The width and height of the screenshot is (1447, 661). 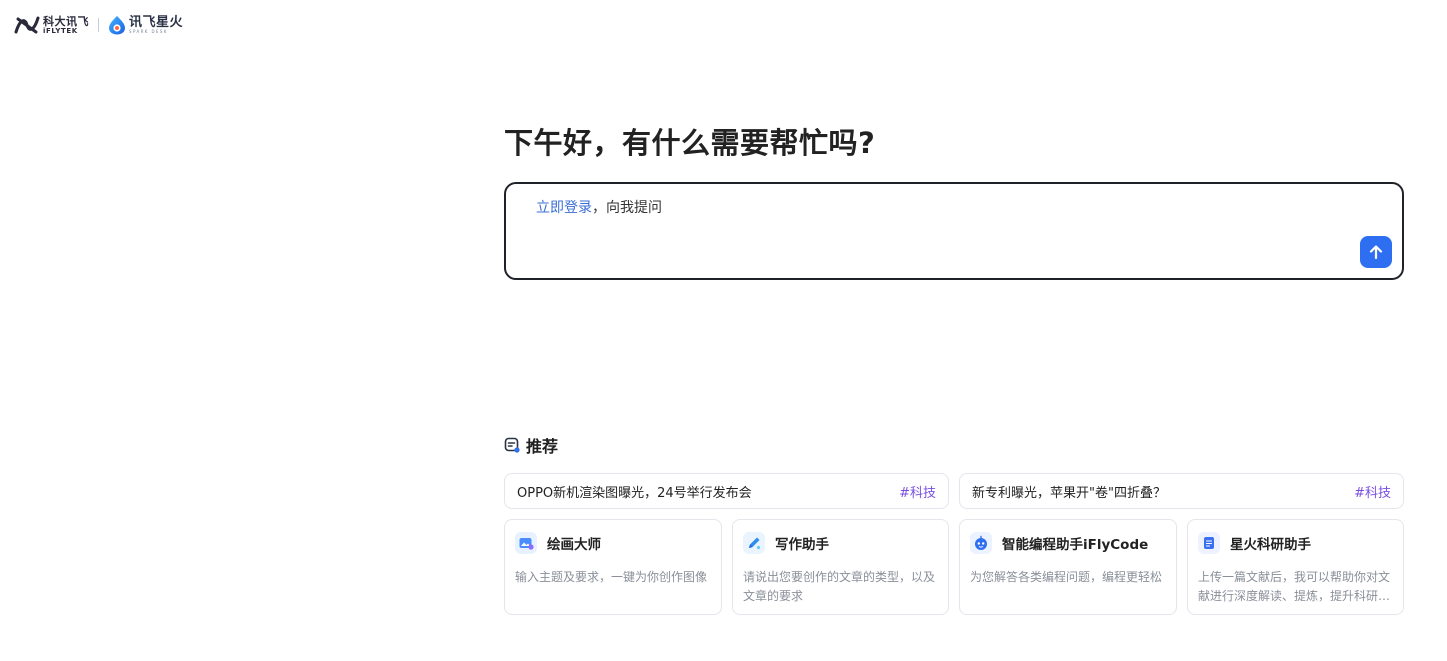 I want to click on logo-bar: 科大讯飞 iFLYTEK 讯飞星火 SPARK DESK, so click(x=98, y=25).